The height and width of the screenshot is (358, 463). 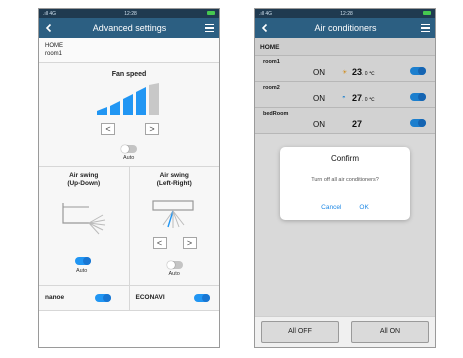 What do you see at coordinates (84, 219) in the screenshot?
I see `swing-up-down-icon` at bounding box center [84, 219].